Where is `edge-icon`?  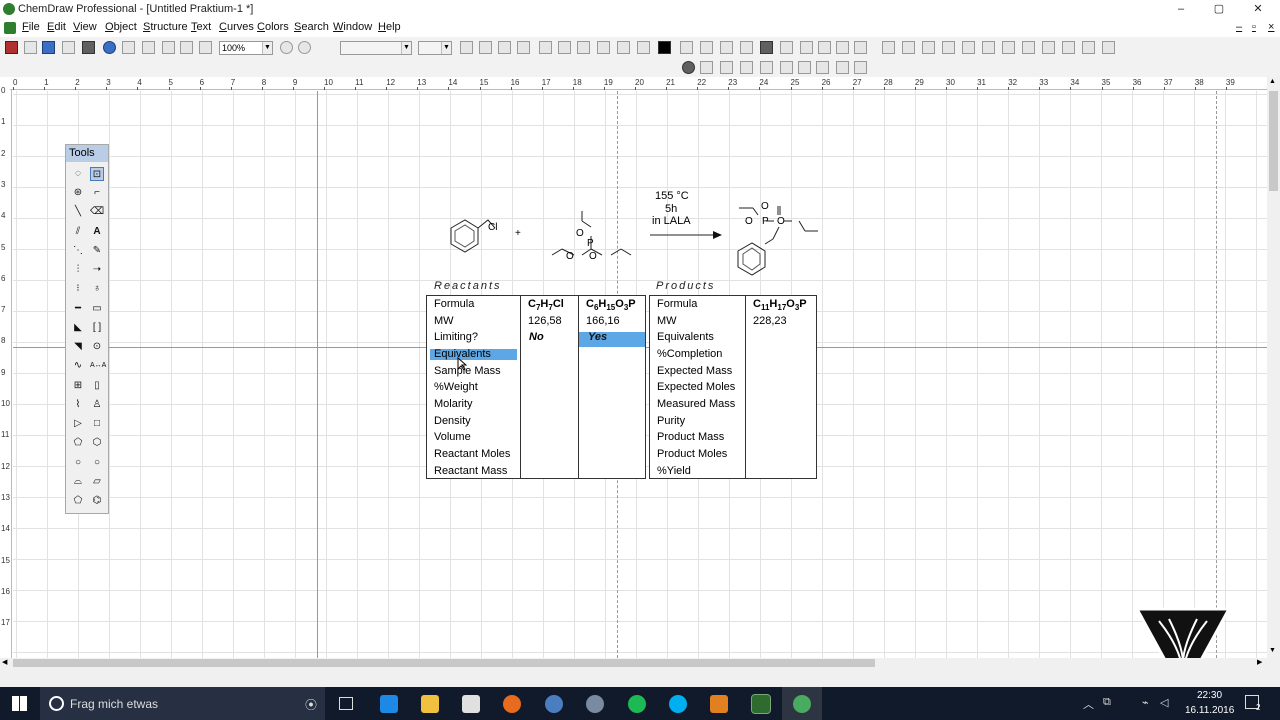
edge-icon is located at coordinates (389, 704).